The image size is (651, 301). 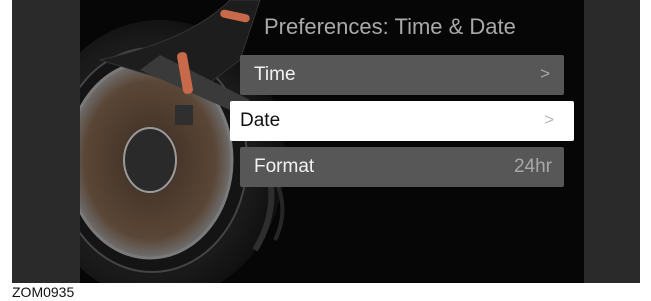 What do you see at coordinates (532, 166) in the screenshot?
I see `format-value: 24hr` at bounding box center [532, 166].